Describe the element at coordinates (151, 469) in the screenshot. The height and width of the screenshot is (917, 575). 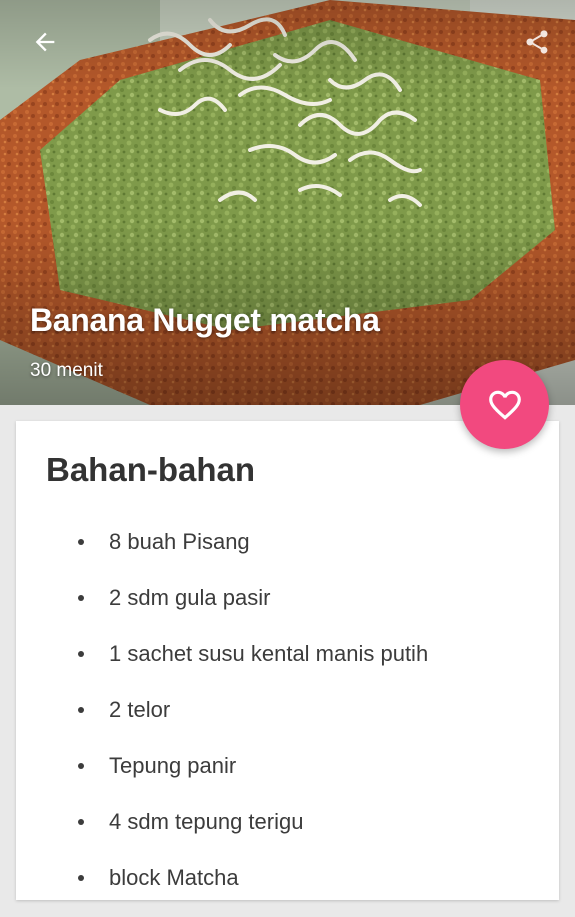
I see `ingredients-heading: Bahan-bahan` at that location.